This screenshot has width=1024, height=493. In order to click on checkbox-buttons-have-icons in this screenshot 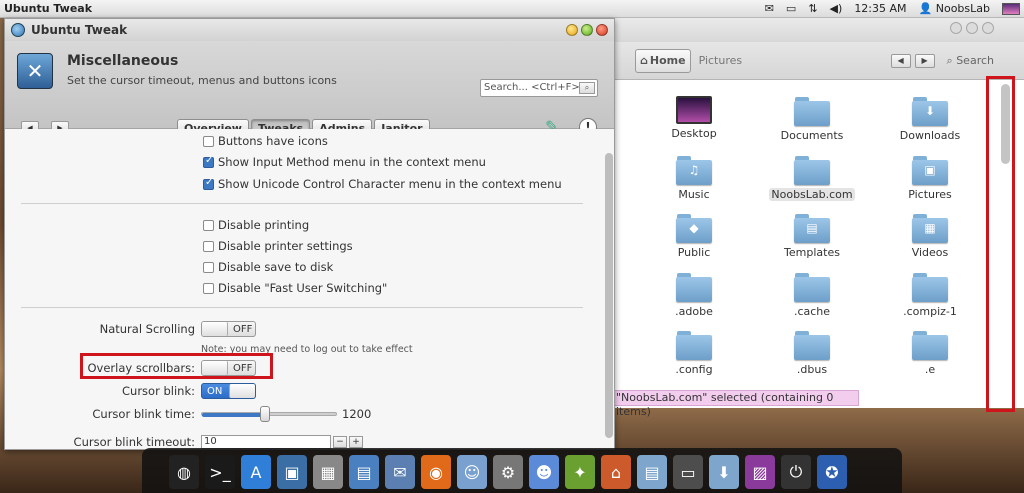, I will do `click(208, 141)`.